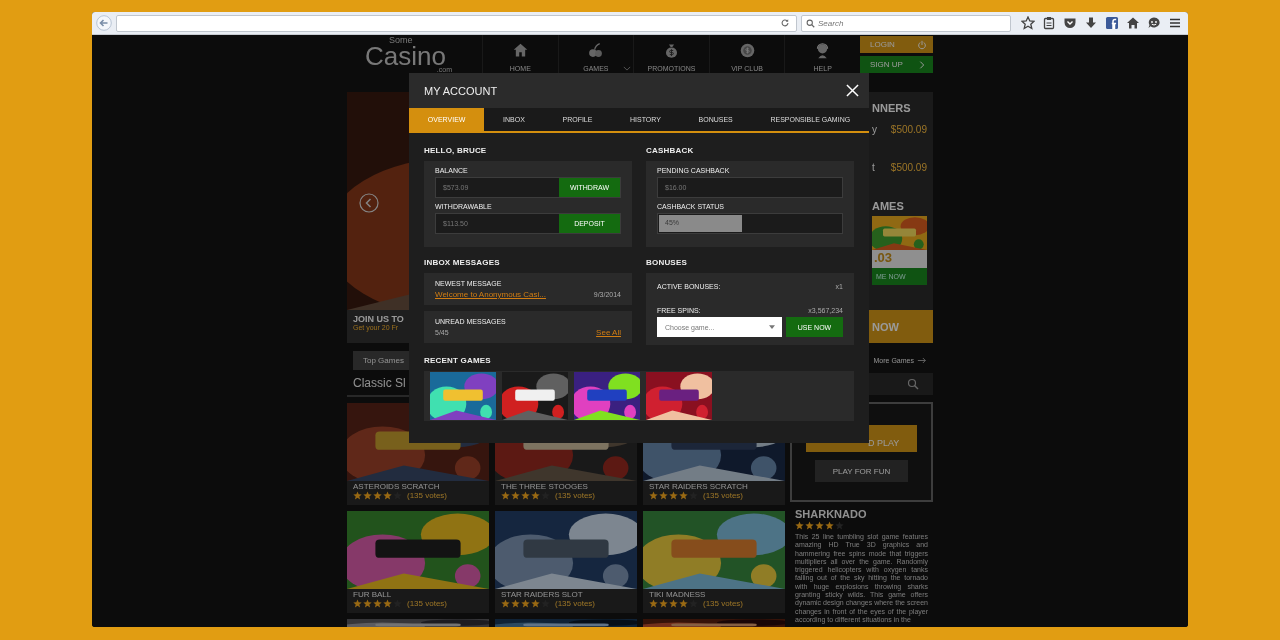  I want to click on money-bag-icon, so click(671, 50).